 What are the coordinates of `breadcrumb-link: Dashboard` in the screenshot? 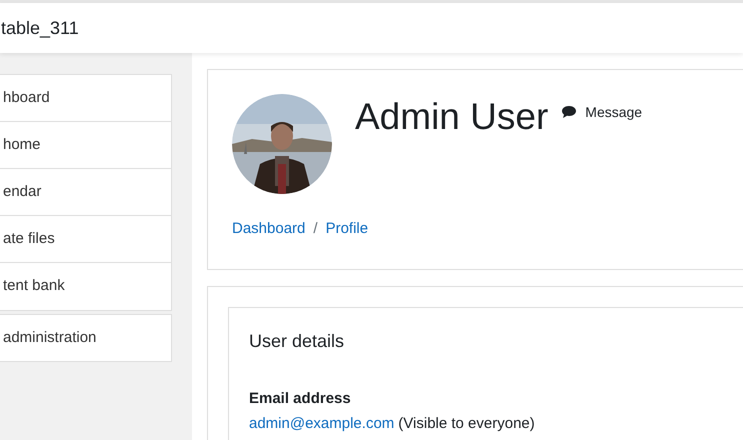 It's located at (269, 229).